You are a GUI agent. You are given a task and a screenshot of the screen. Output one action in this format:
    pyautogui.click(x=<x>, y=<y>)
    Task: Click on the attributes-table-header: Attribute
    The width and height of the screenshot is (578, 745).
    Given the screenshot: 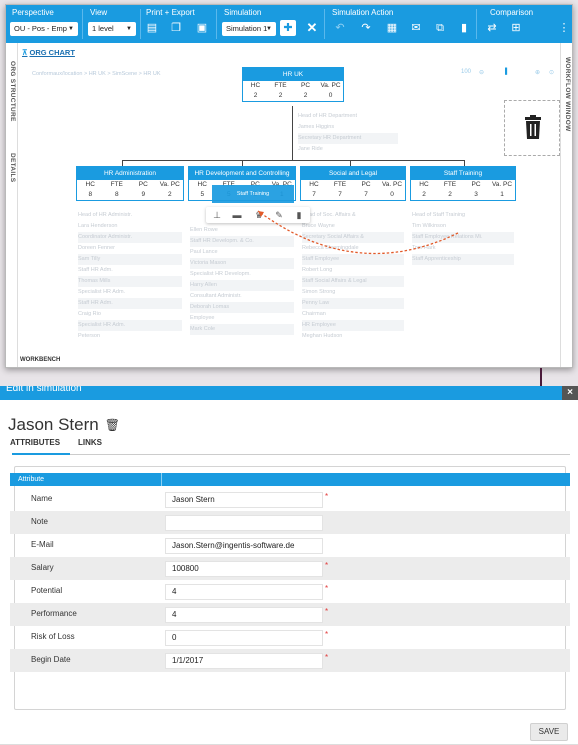 What is the action you would take?
    pyautogui.click(x=290, y=479)
    